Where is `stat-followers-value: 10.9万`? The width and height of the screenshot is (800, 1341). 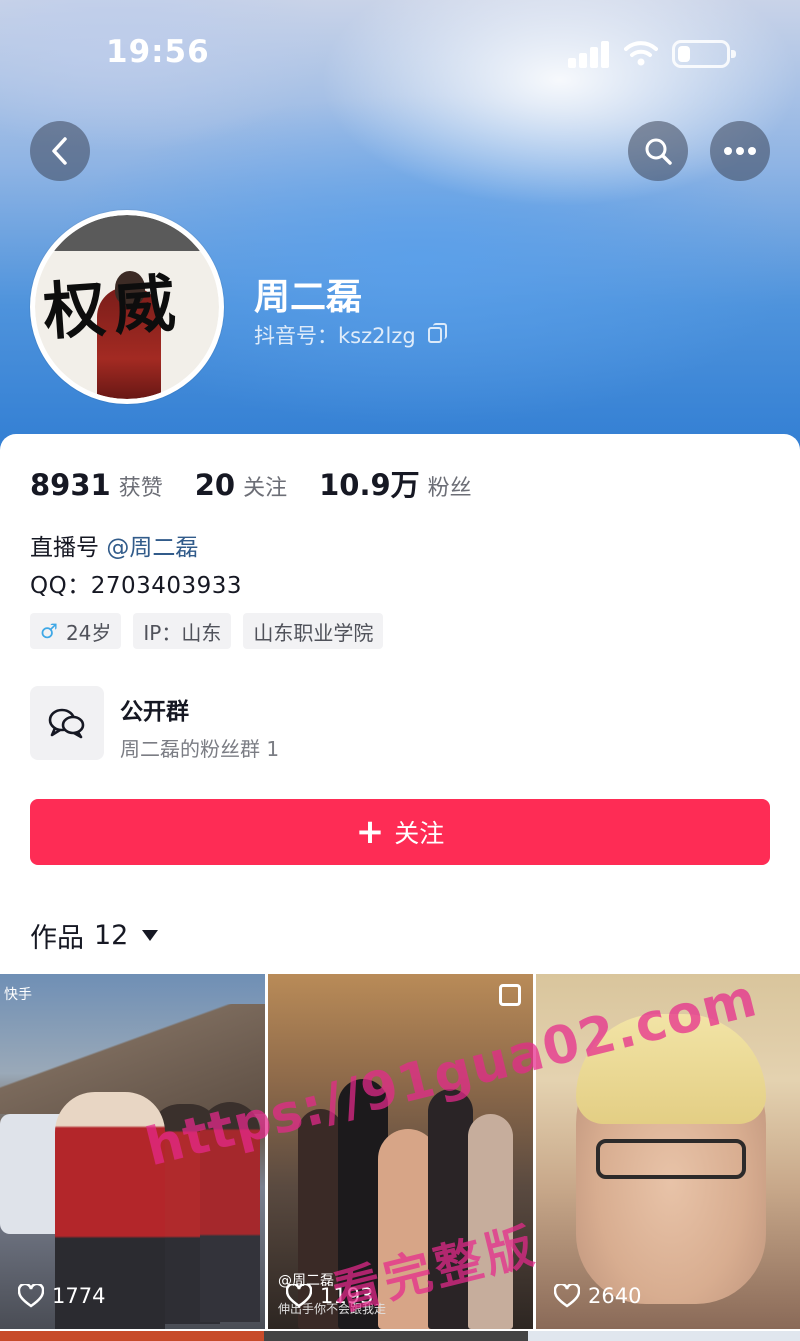
stat-followers-value: 10.9万 is located at coordinates (369, 485).